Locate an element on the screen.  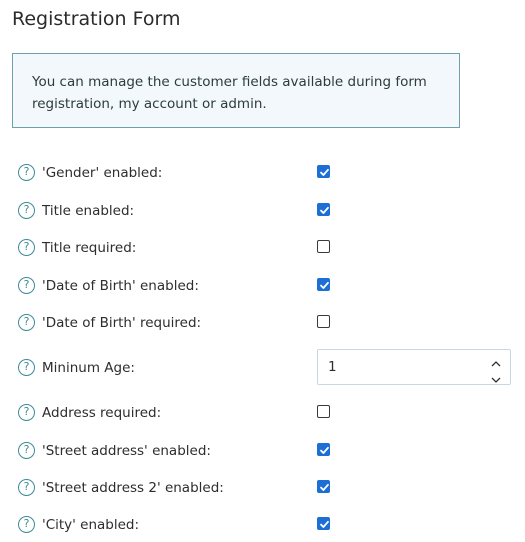
field-row-minimum-age: ? Mininum Age: 1 is located at coordinates (265, 367).